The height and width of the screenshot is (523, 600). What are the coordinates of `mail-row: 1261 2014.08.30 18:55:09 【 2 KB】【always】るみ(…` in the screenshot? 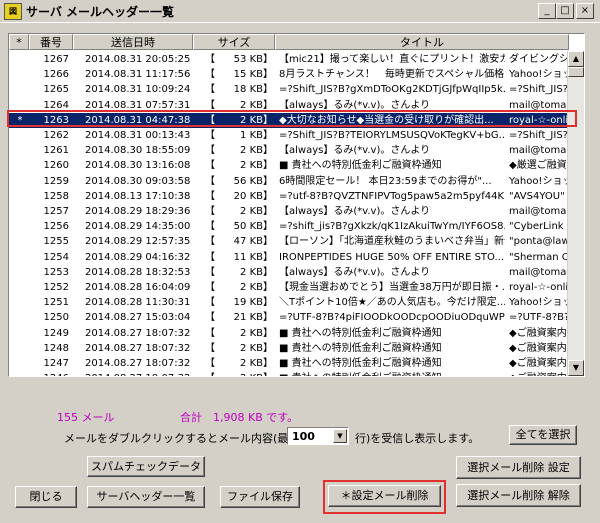 It's located at (289, 150).